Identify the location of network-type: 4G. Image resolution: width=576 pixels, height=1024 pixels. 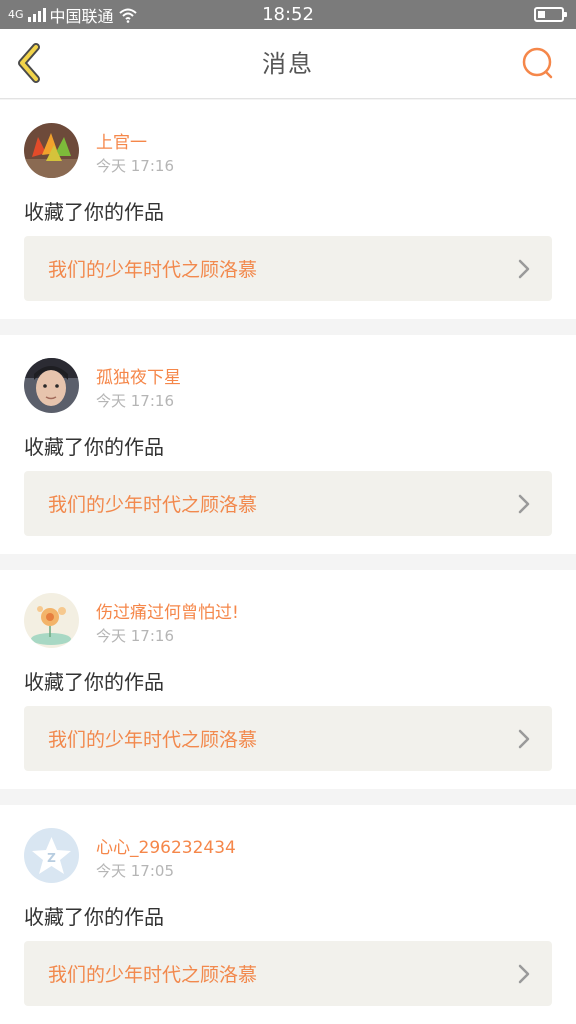
(16, 14).